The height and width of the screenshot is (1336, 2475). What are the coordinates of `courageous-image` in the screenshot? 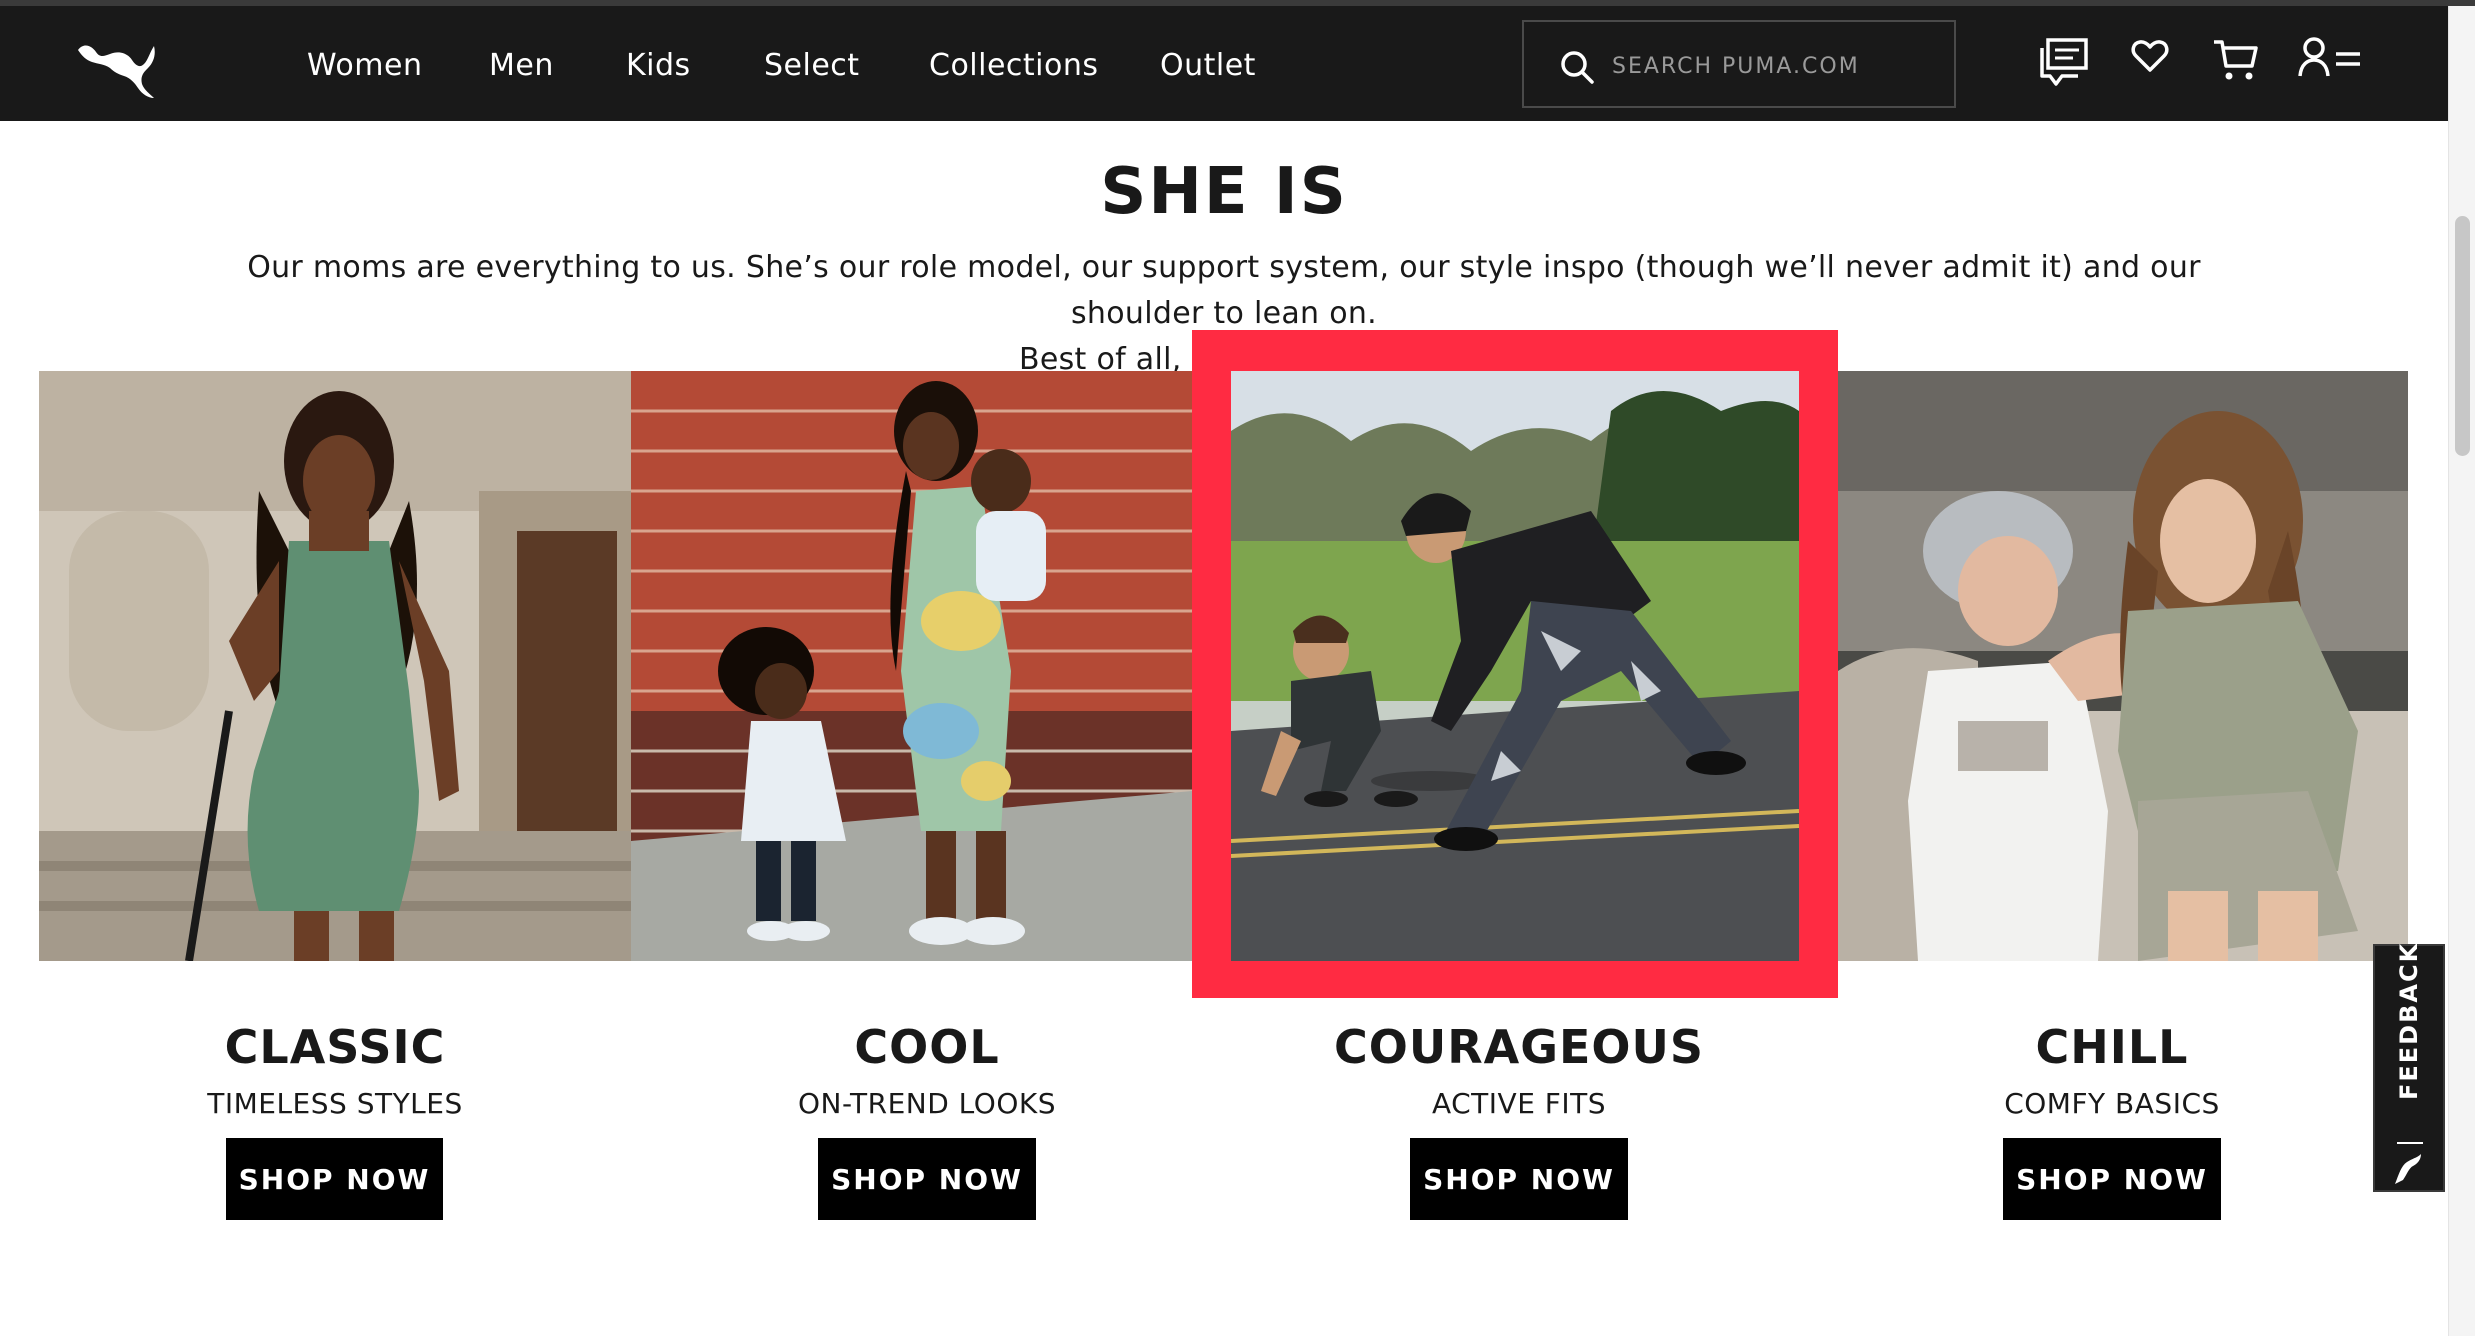 It's located at (1515, 666).